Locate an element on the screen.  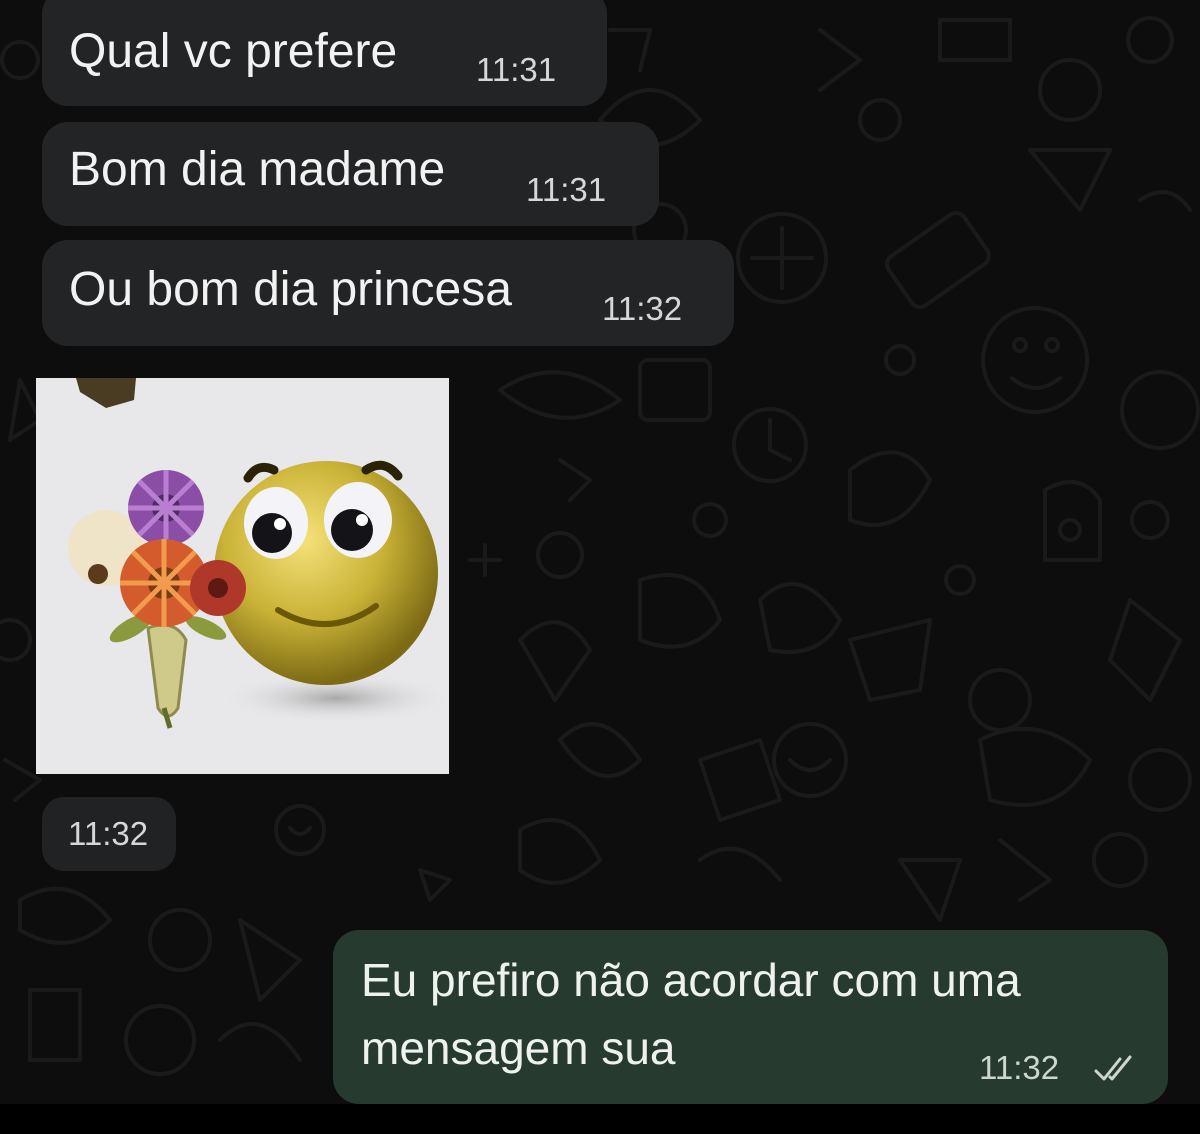
message-text-line: mensagem sua is located at coordinates (518, 1048).